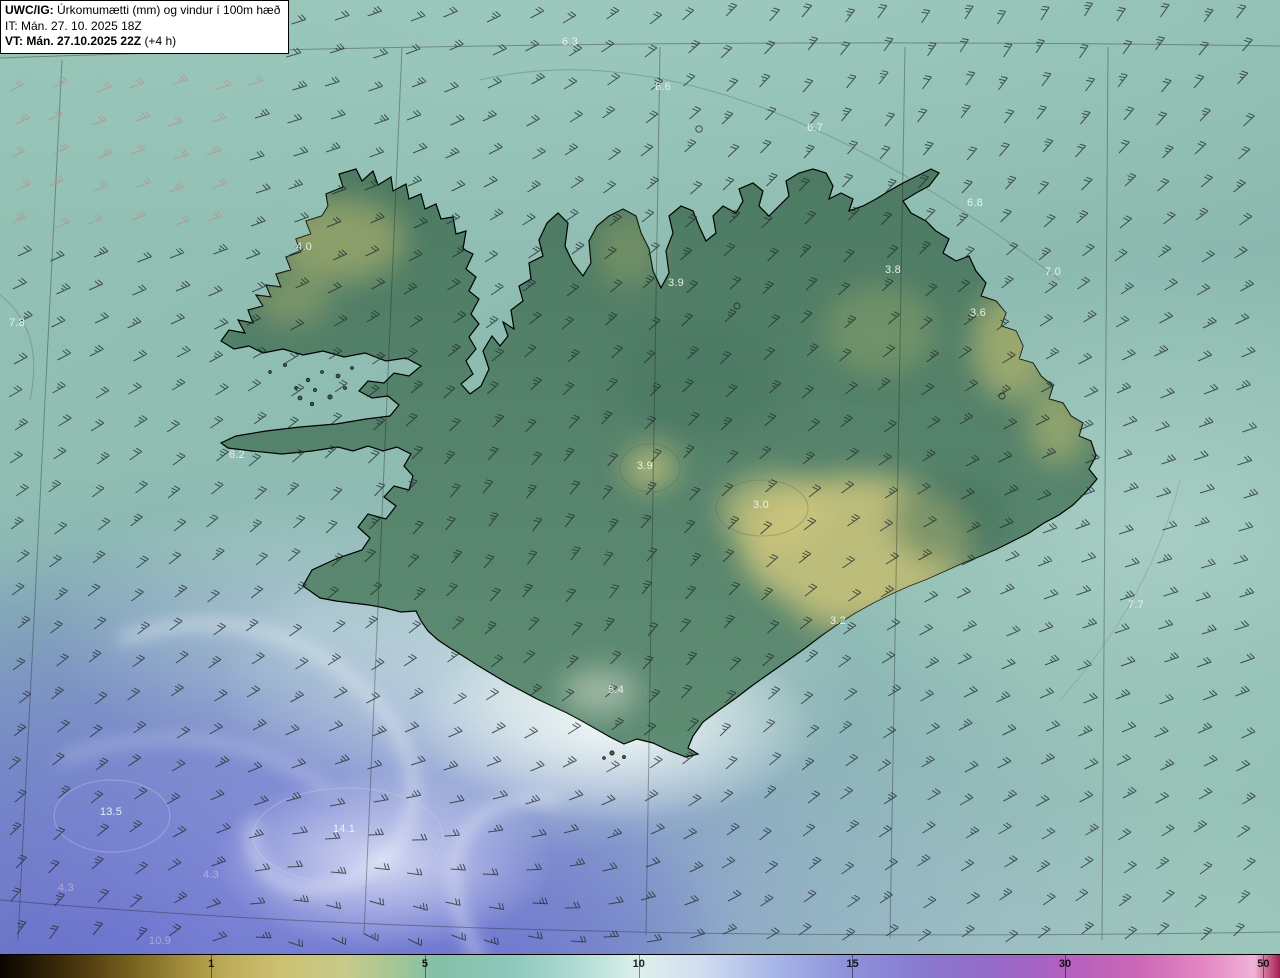 Image resolution: width=1280 pixels, height=978 pixels. What do you see at coordinates (852, 964) in the screenshot?
I see `colorbar-tick-label: 15` at bounding box center [852, 964].